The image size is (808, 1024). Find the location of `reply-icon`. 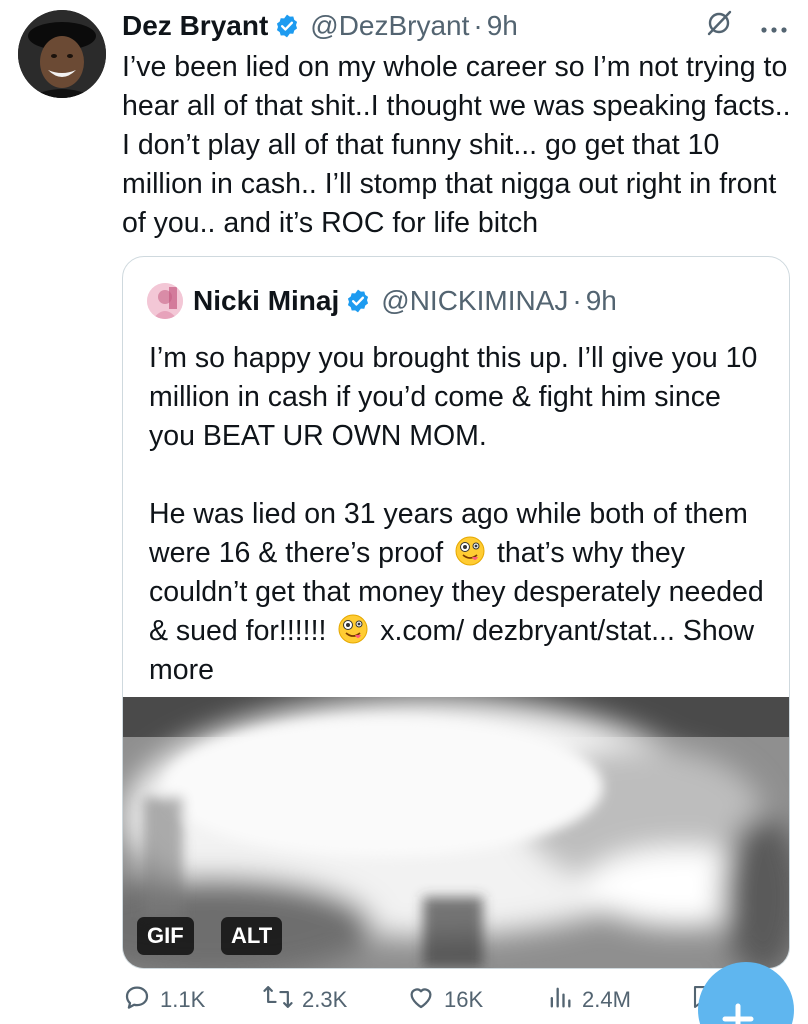

reply-icon is located at coordinates (137, 1000).